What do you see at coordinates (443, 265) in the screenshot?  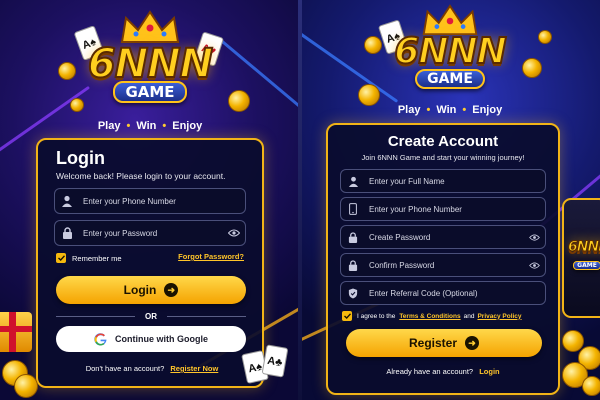 I see `confirm-password-input: Confirm Password` at bounding box center [443, 265].